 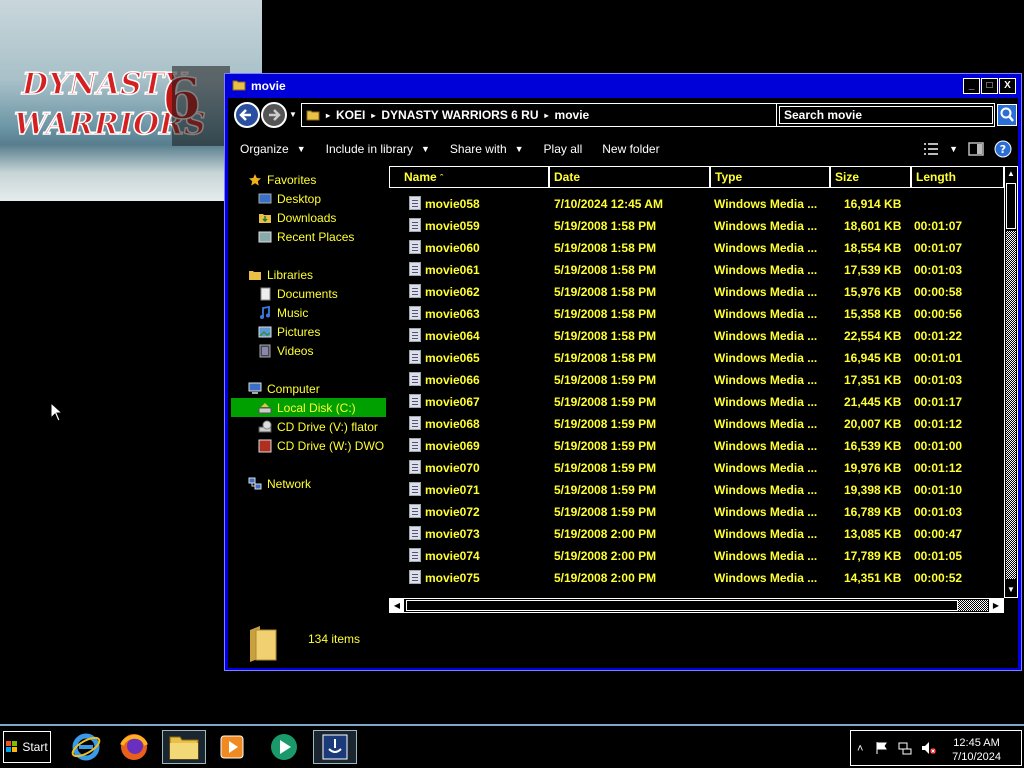 I want to click on mouse-cursor-icon, so click(x=57, y=412).